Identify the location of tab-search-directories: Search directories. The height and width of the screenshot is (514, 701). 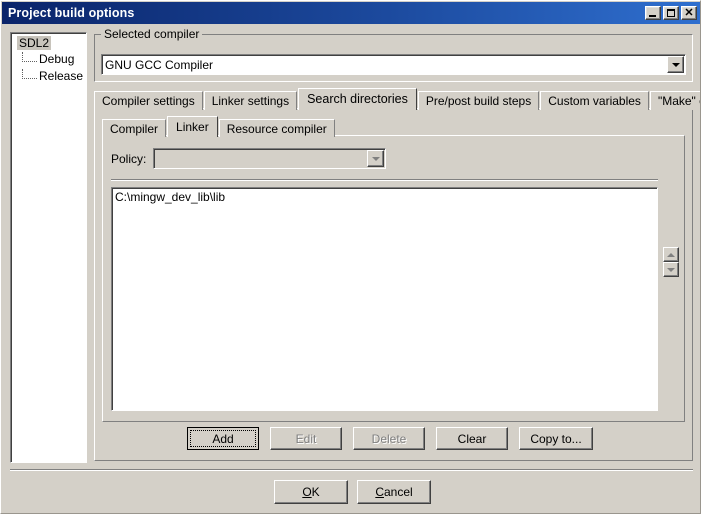
(357, 99).